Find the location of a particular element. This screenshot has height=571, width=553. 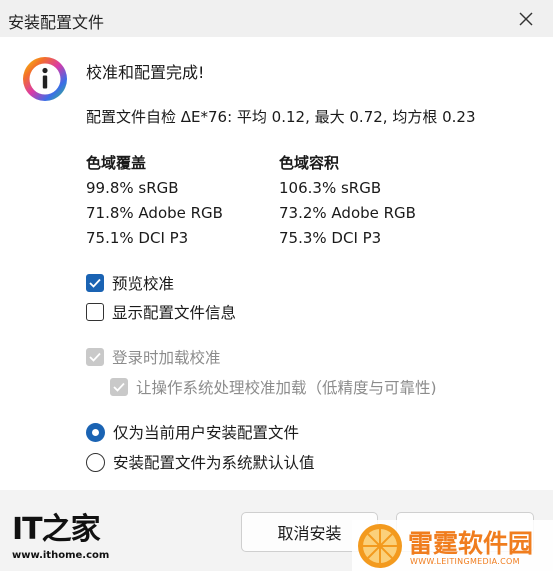

orange-slice-icon is located at coordinates (380, 546).